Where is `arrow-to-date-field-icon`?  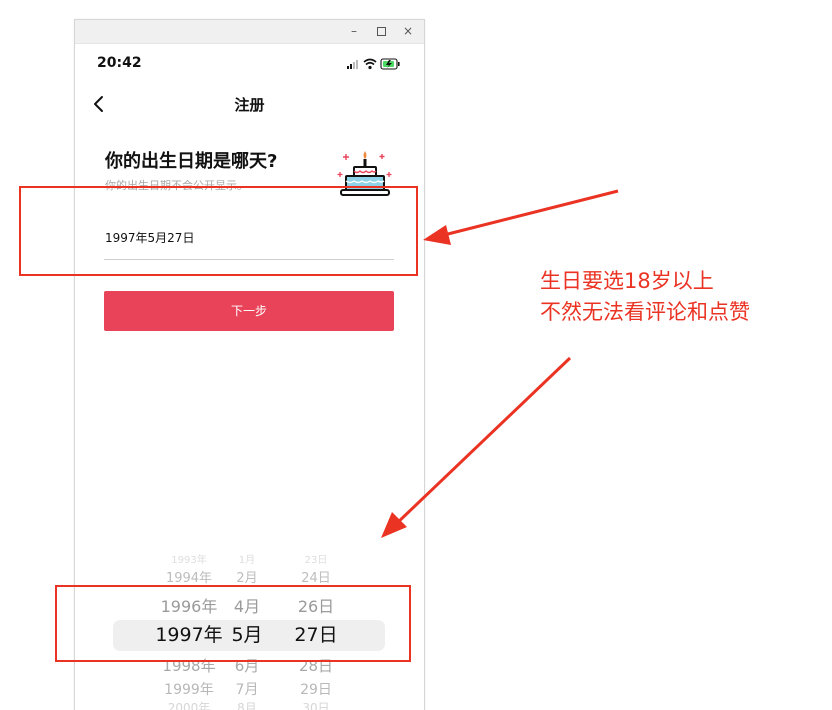
arrow-to-date-field-icon is located at coordinates (521, 217).